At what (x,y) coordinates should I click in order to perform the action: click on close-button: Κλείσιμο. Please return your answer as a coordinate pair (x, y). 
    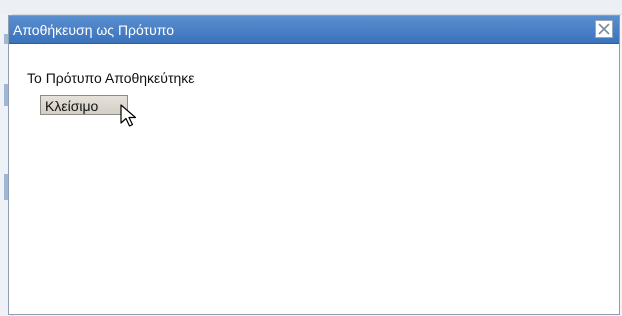
    Looking at the image, I should click on (84, 105).